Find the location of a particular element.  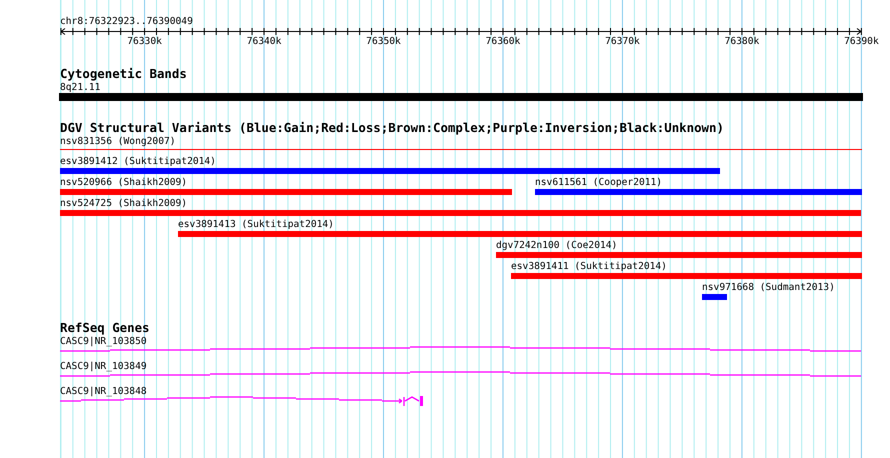

tick-label: 76370k is located at coordinates (622, 41).